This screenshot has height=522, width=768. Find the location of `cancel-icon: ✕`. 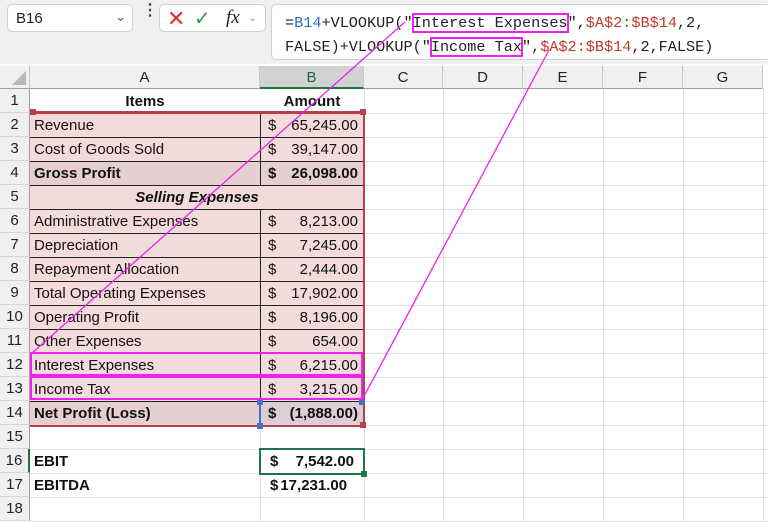

cancel-icon: ✕ is located at coordinates (176, 19).